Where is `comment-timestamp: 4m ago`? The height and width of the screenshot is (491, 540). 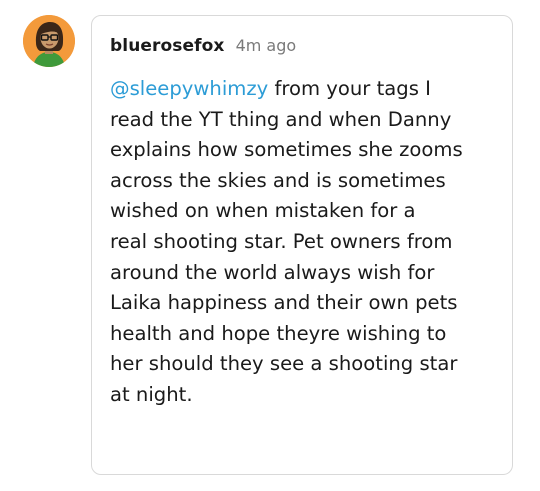
comment-timestamp: 4m ago is located at coordinates (266, 45).